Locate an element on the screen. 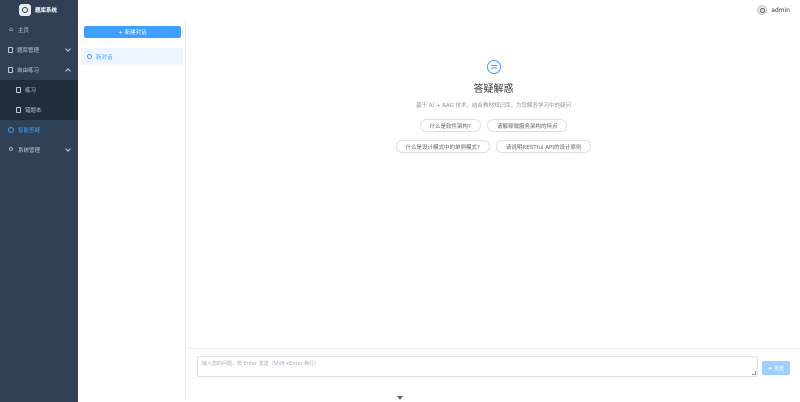  conversation-title: 新对话 is located at coordinates (104, 57).